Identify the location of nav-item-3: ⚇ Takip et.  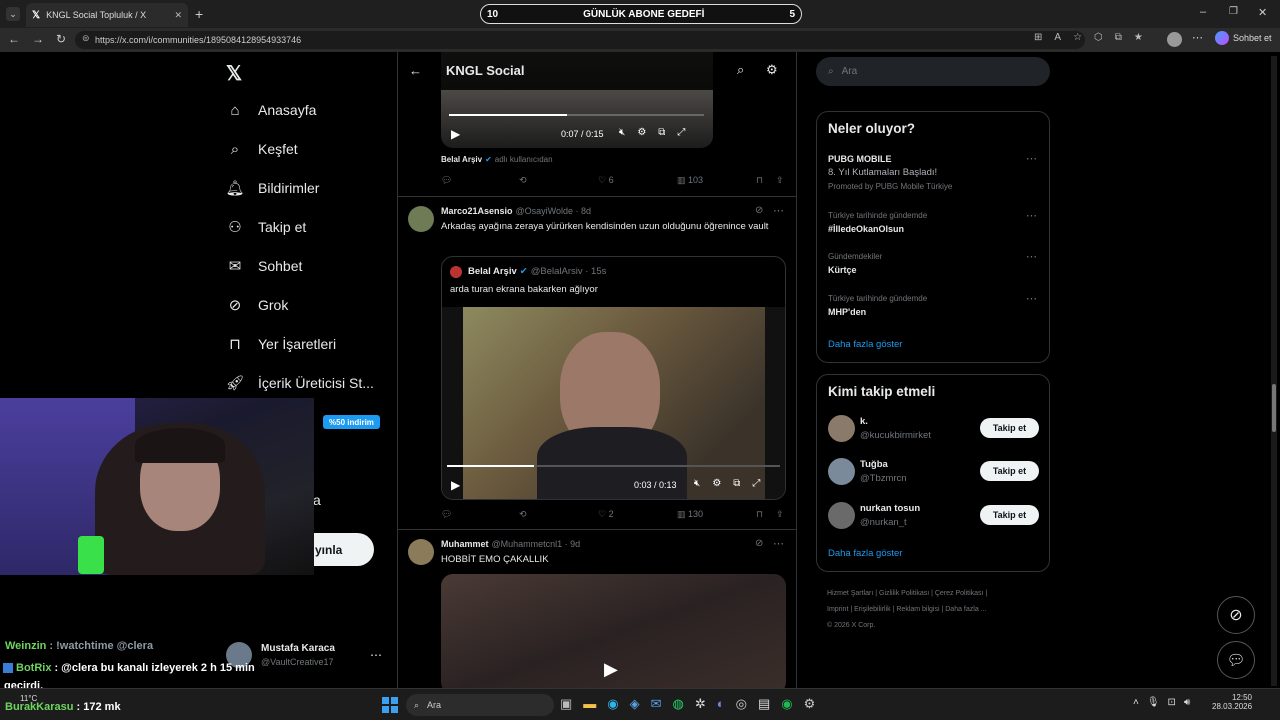
(266, 227).